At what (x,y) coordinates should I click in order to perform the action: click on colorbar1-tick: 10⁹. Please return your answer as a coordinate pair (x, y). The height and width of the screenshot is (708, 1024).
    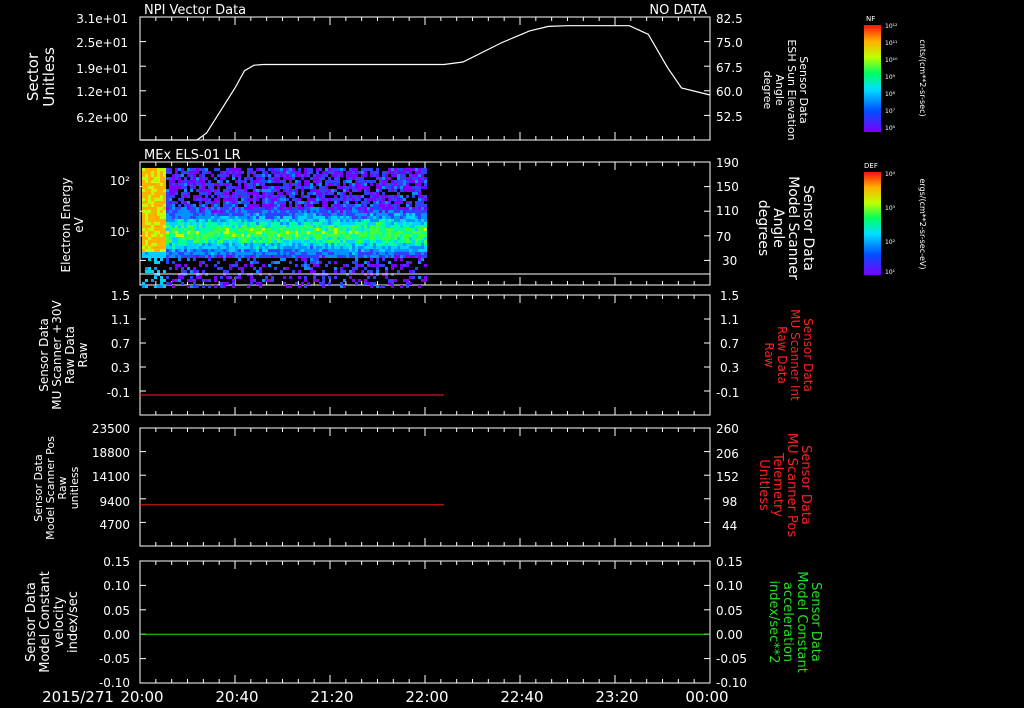
    Looking at the image, I should click on (890, 77).